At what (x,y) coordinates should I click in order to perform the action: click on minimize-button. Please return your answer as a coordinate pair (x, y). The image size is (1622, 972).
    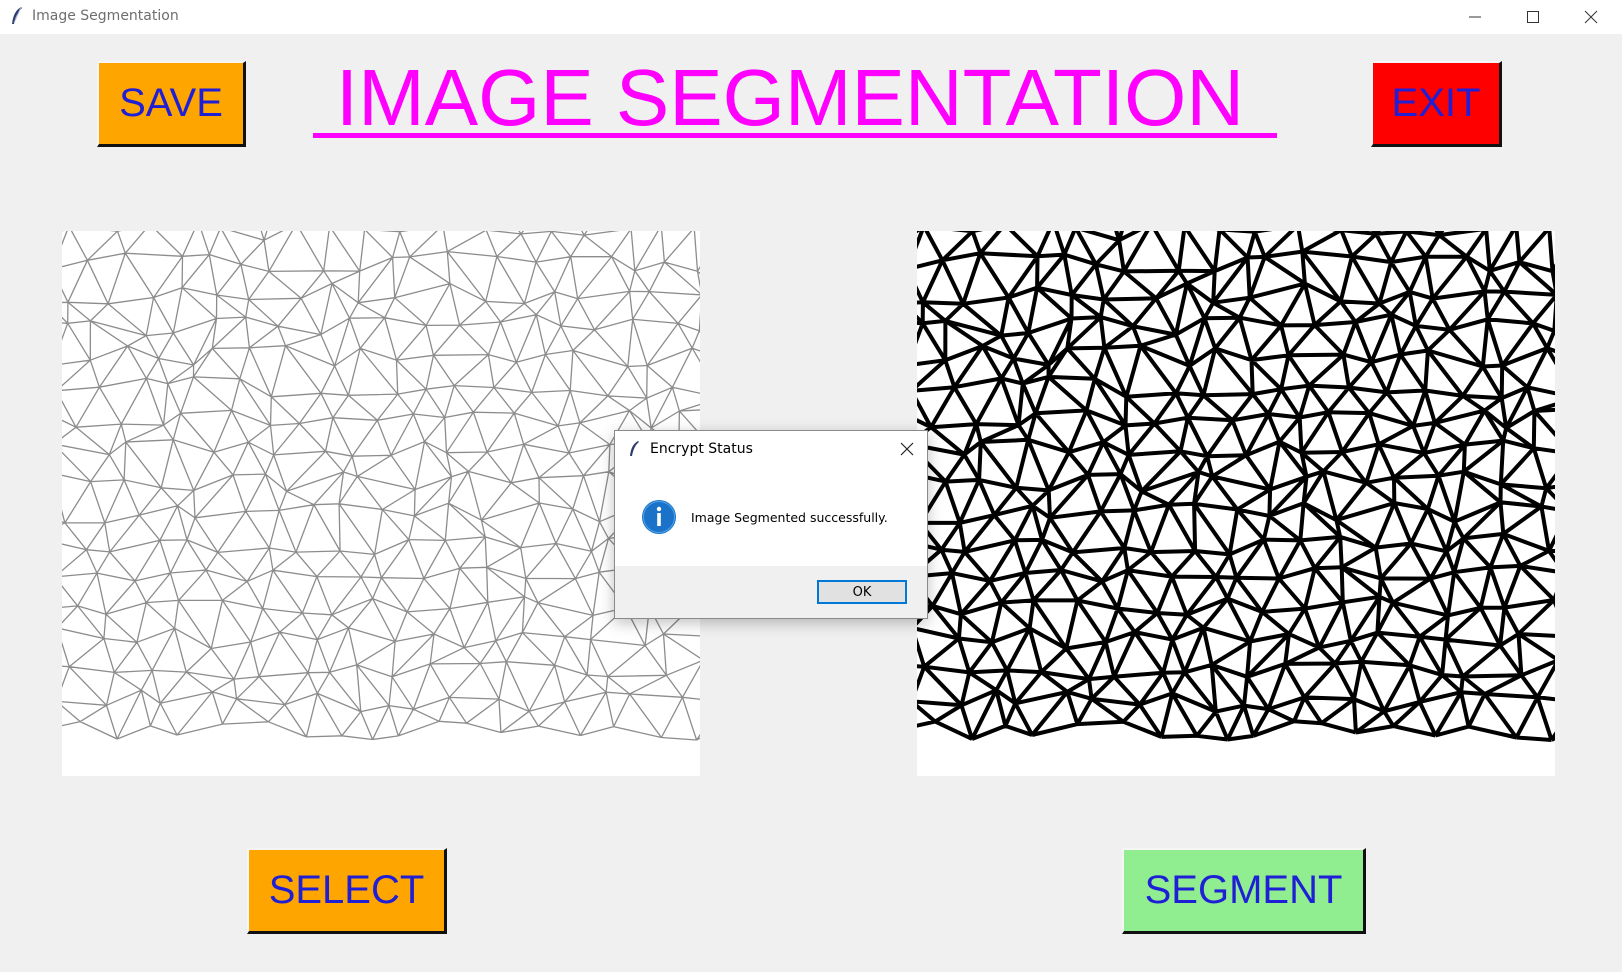
    Looking at the image, I should click on (1475, 17).